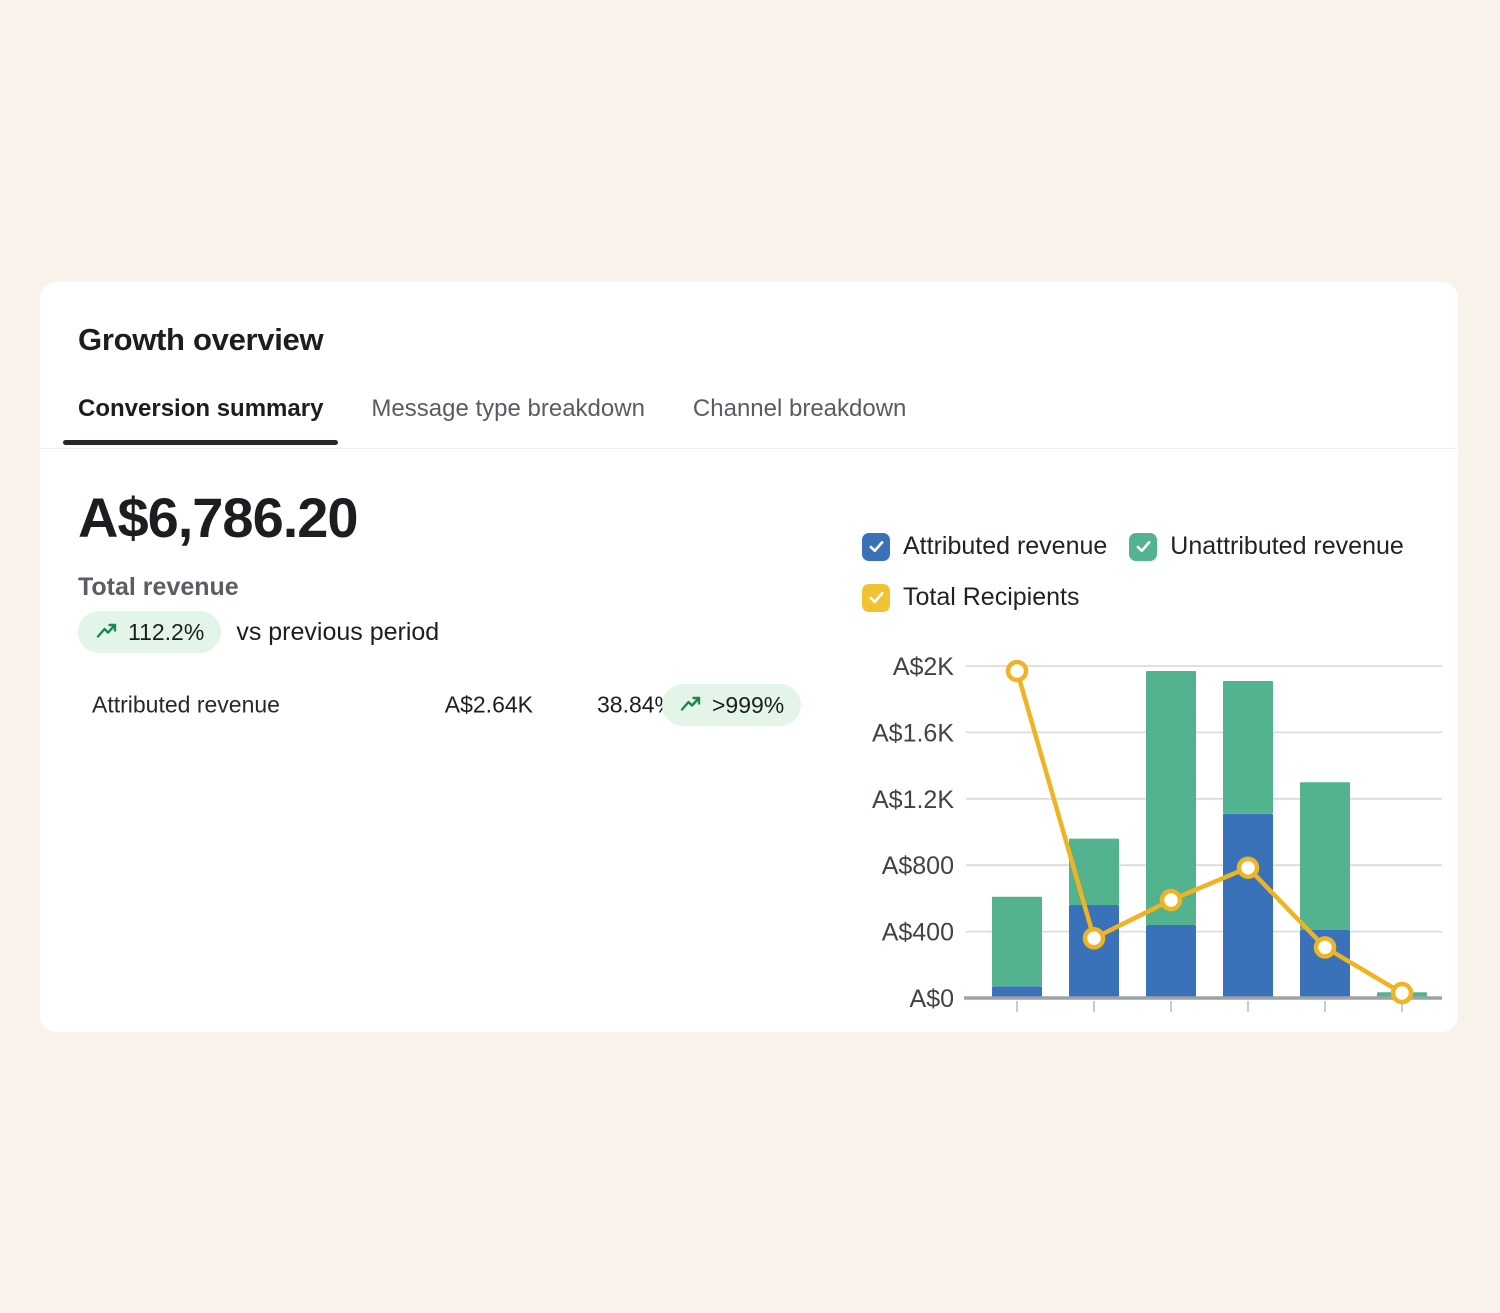  Describe the element at coordinates (923, 667) in the screenshot. I see `svg-text: A$2K` at that location.